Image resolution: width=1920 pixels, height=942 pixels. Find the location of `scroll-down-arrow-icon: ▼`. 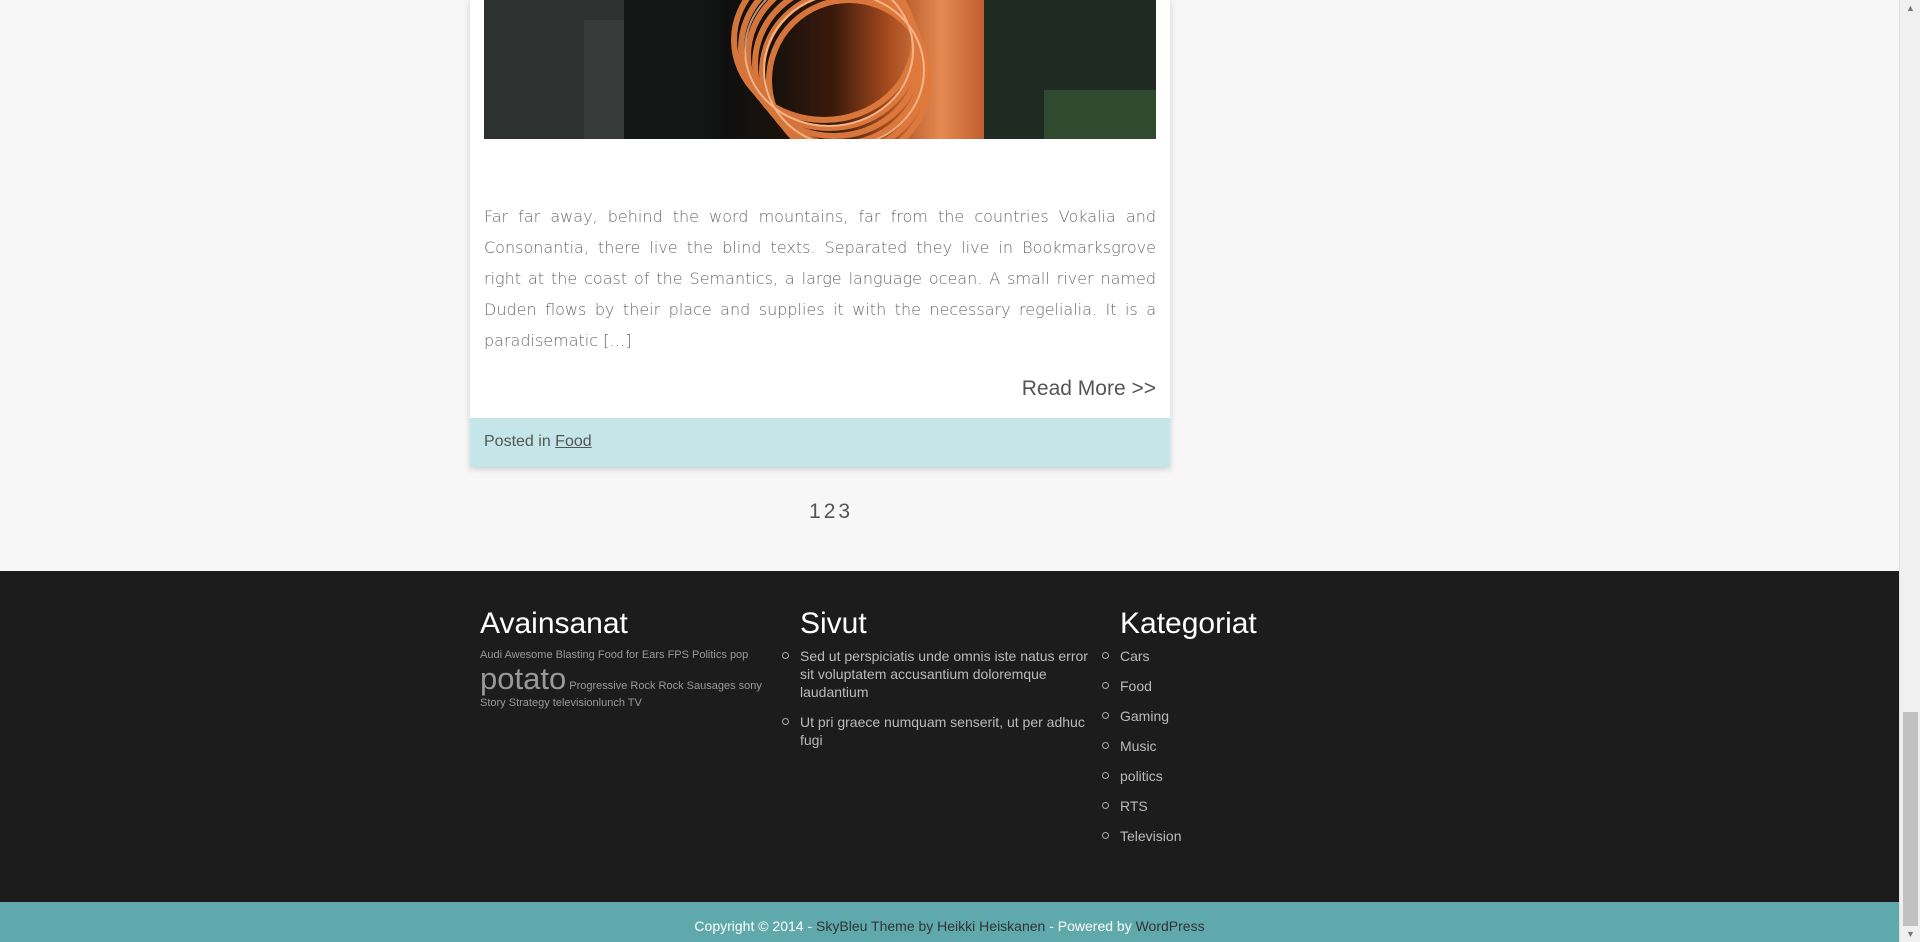

scroll-down-arrow-icon: ▼ is located at coordinates (1910, 934).